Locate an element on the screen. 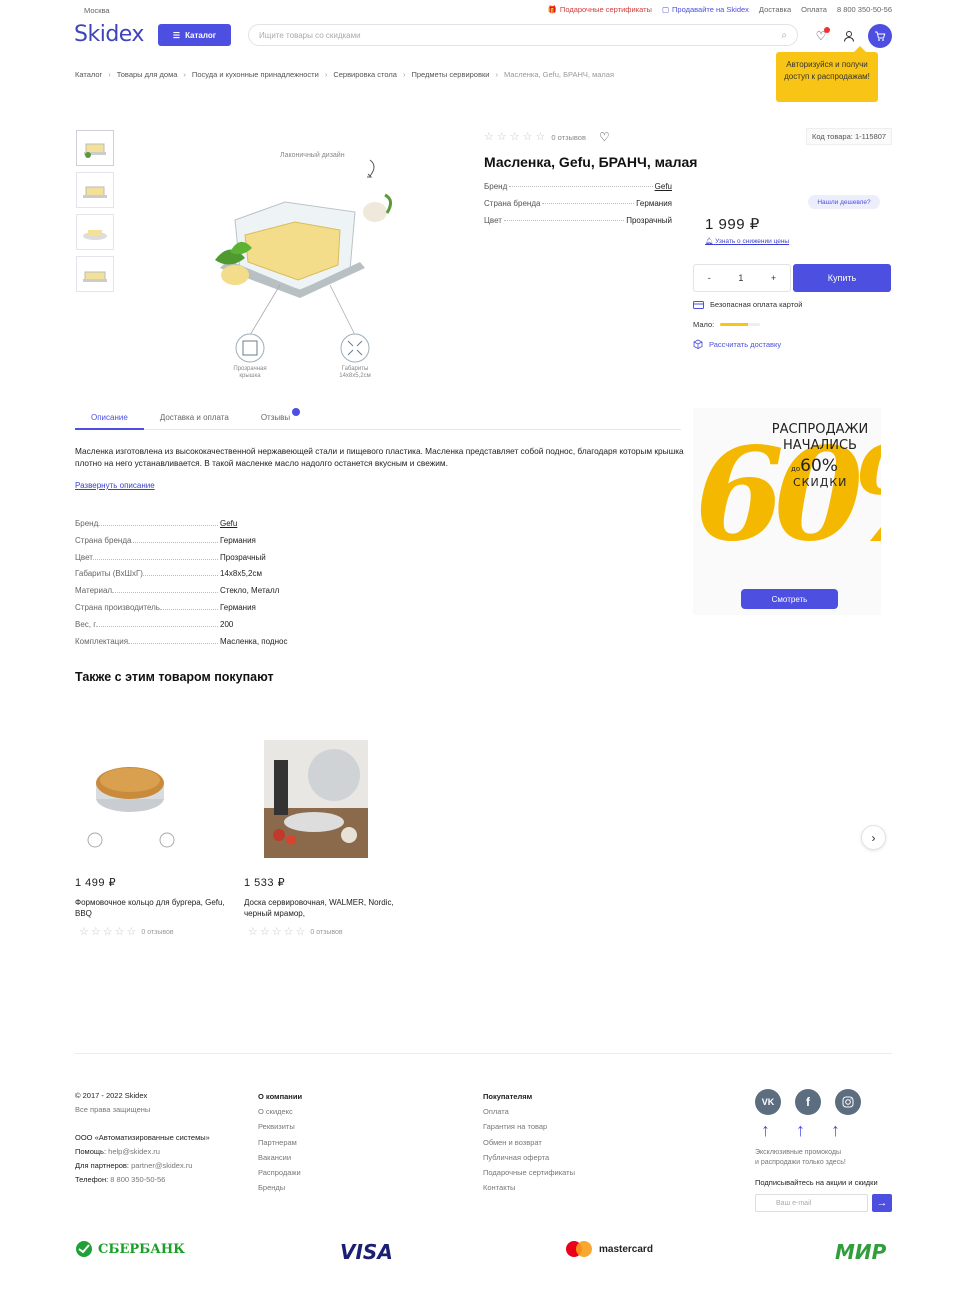 The image size is (958, 1310). banner-percent: до60% is located at coordinates (814, 466).